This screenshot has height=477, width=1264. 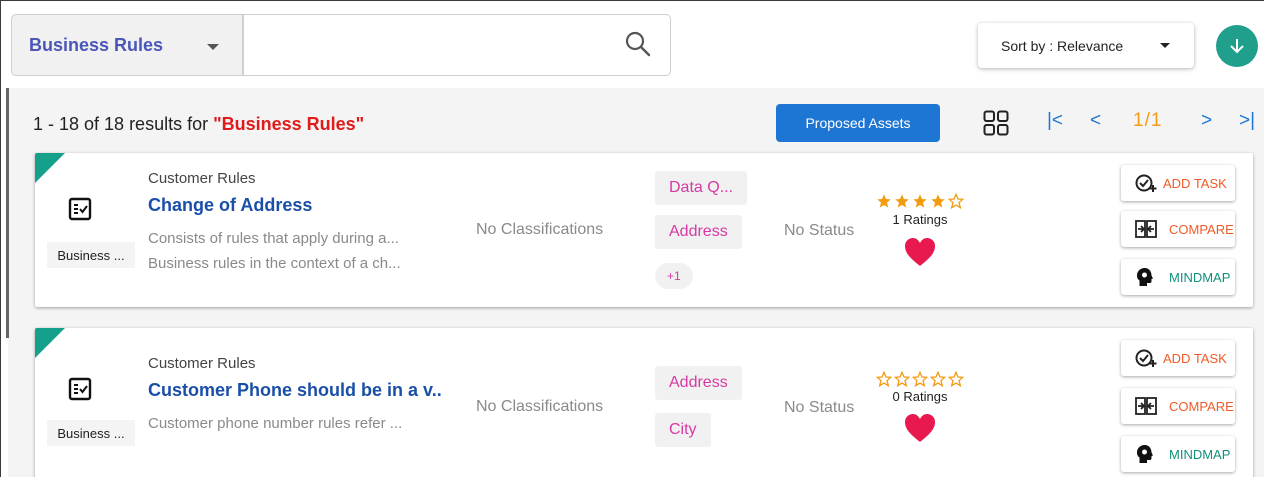 I want to click on search-icon, so click(x=638, y=44).